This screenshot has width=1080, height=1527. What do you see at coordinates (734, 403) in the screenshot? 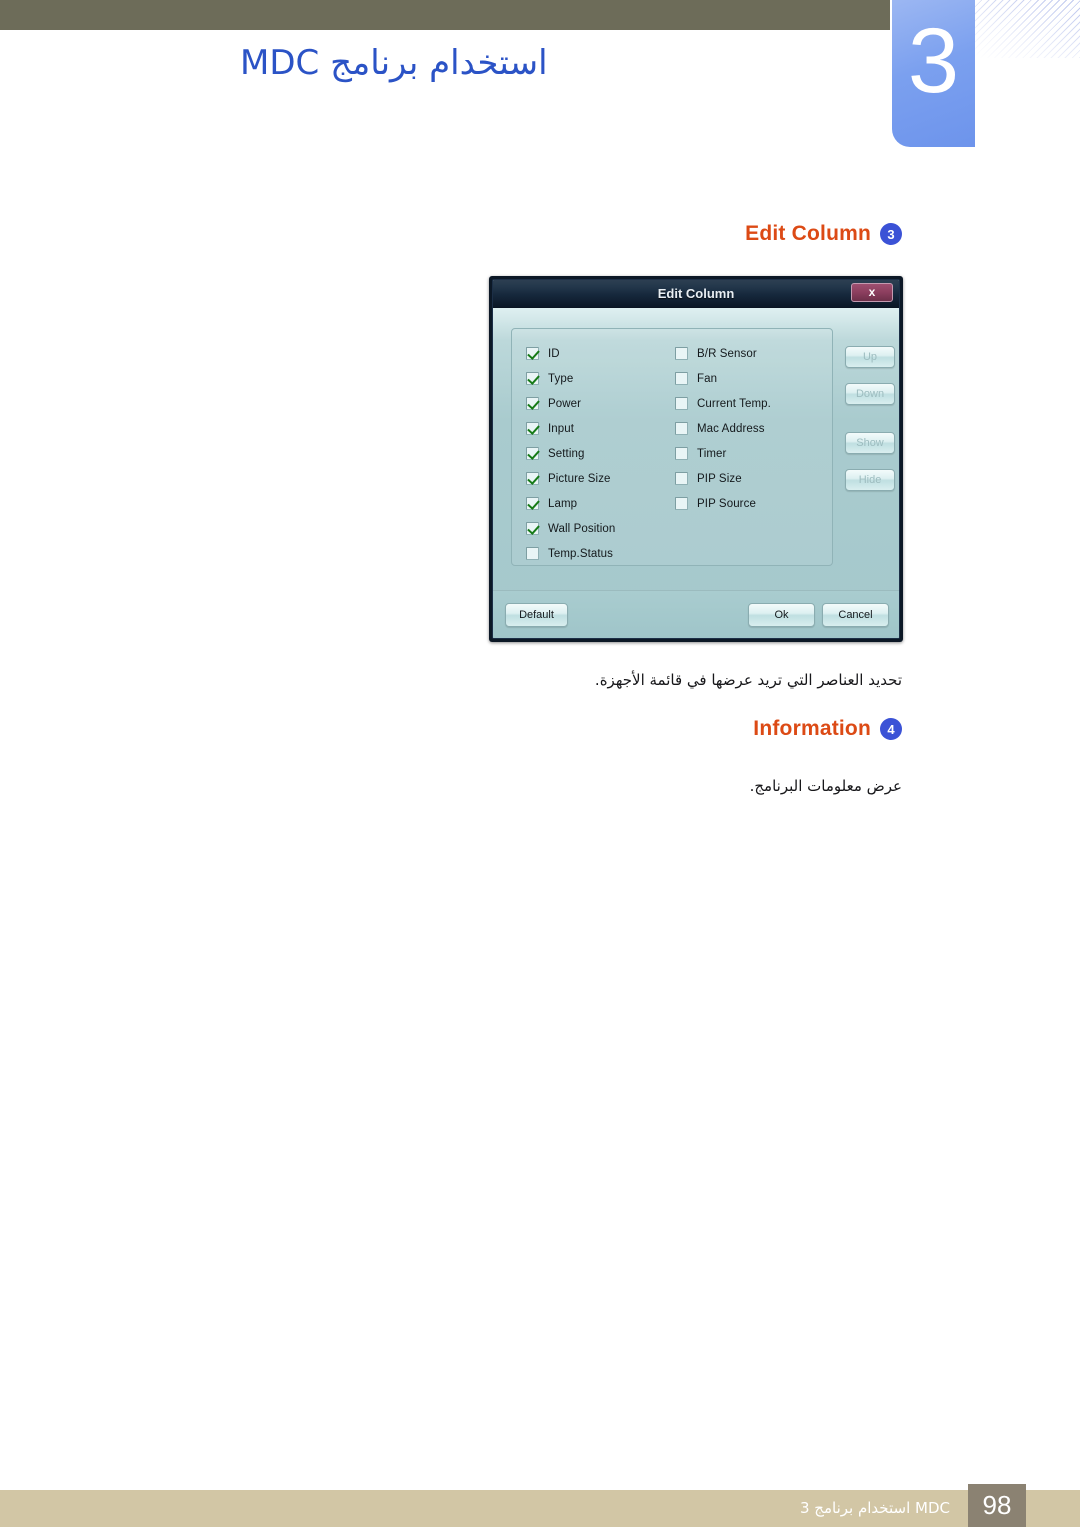
I see `checkbox-label: Current Temp.` at bounding box center [734, 403].